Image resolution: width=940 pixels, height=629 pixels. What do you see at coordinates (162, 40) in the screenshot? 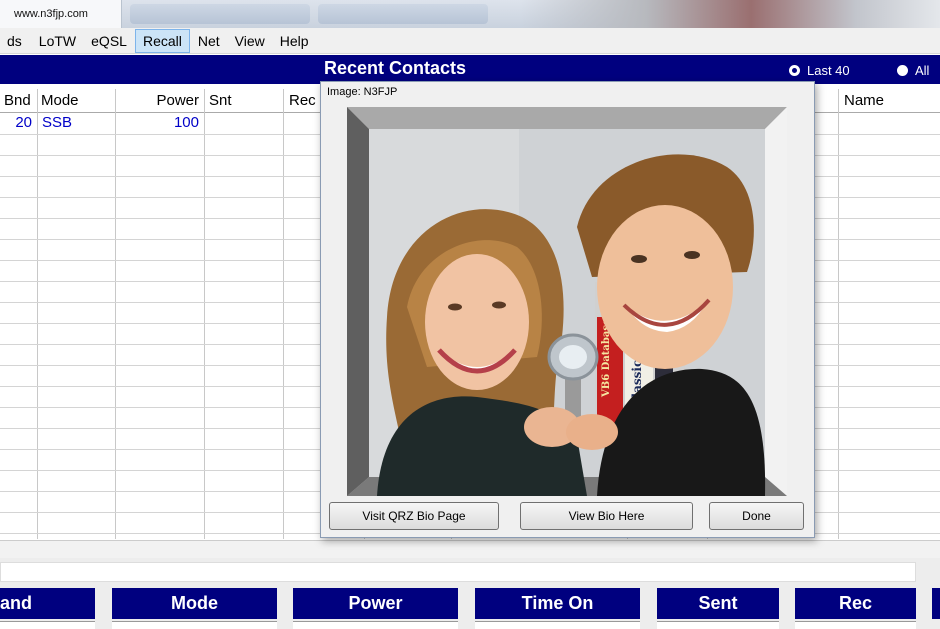
I see `menu-item-recall: Recall` at bounding box center [162, 40].